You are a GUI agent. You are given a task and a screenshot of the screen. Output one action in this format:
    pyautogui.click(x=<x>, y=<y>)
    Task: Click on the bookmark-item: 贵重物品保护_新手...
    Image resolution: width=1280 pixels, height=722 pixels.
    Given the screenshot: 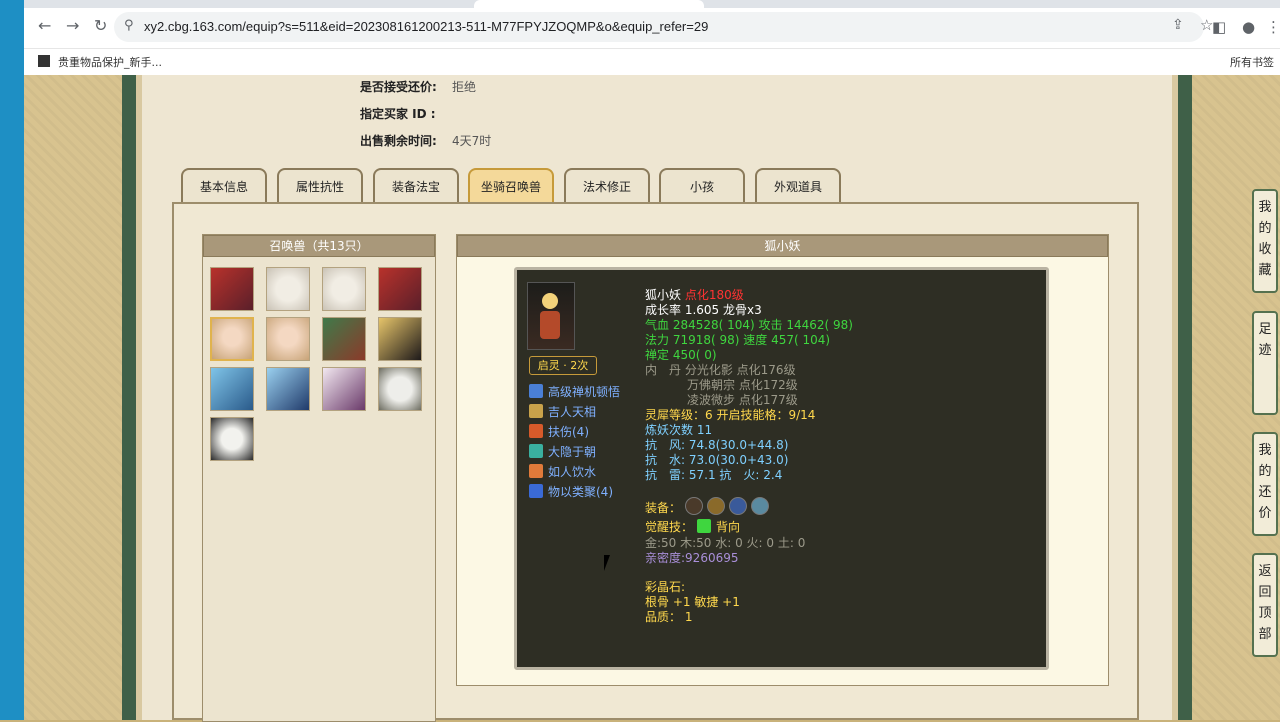 What is the action you would take?
    pyautogui.click(x=110, y=62)
    